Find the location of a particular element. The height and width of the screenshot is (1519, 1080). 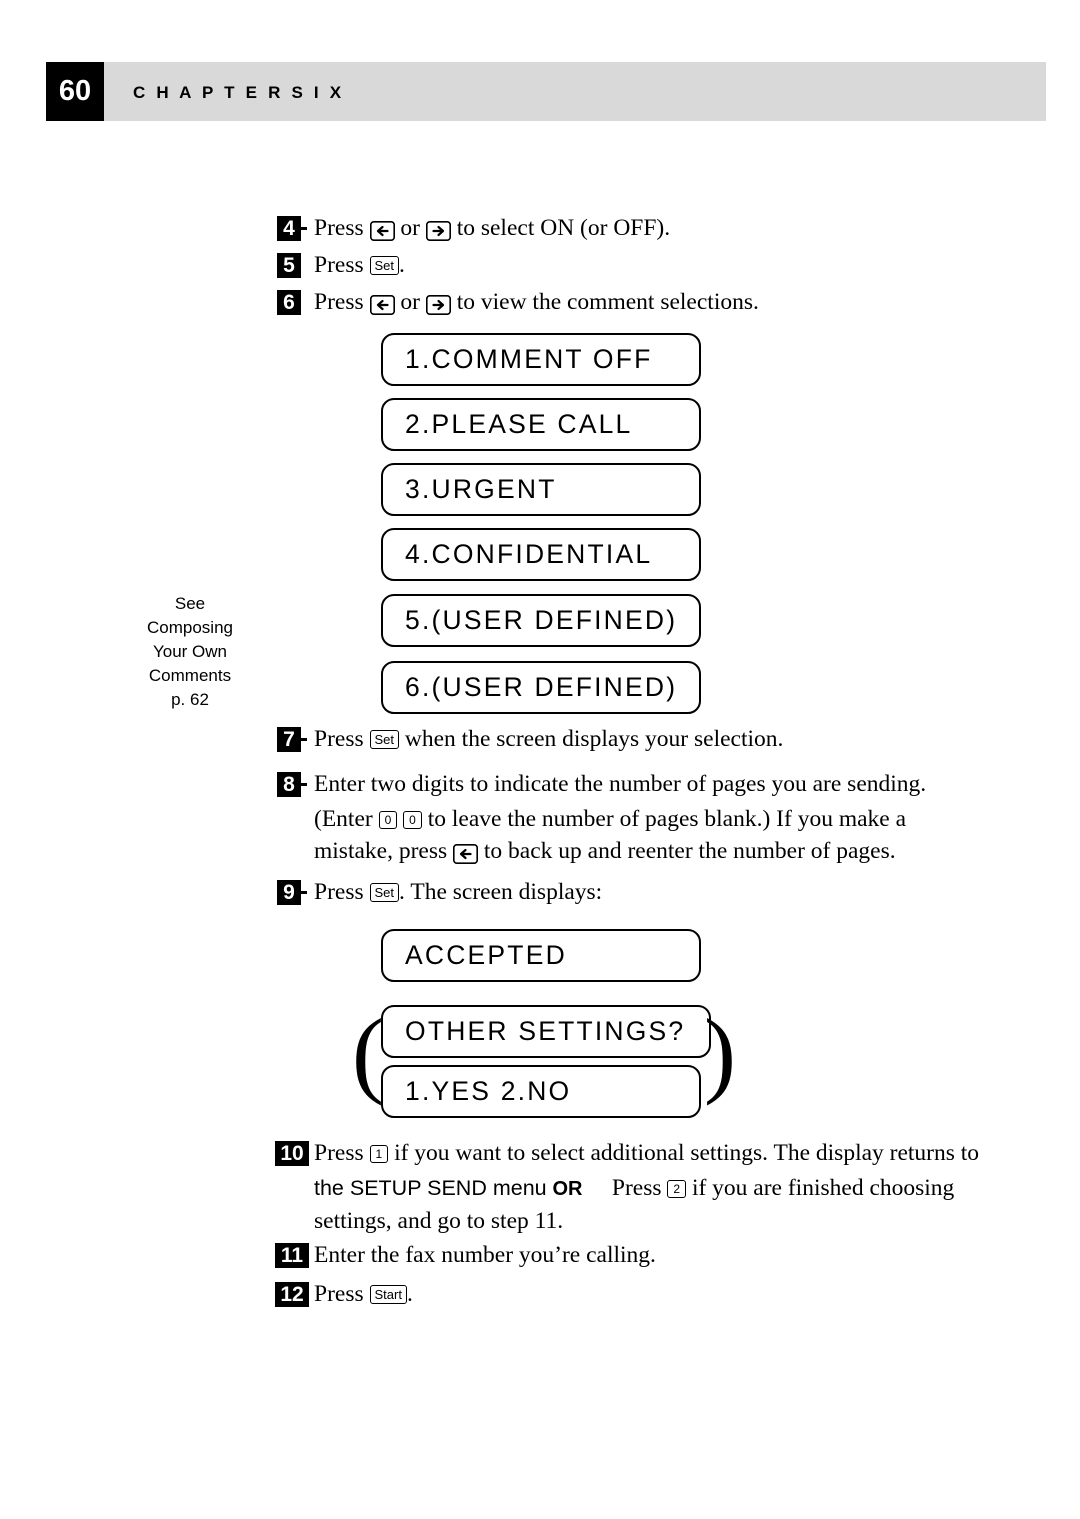

step-10-press-label: Press is located at coordinates (339, 1153).